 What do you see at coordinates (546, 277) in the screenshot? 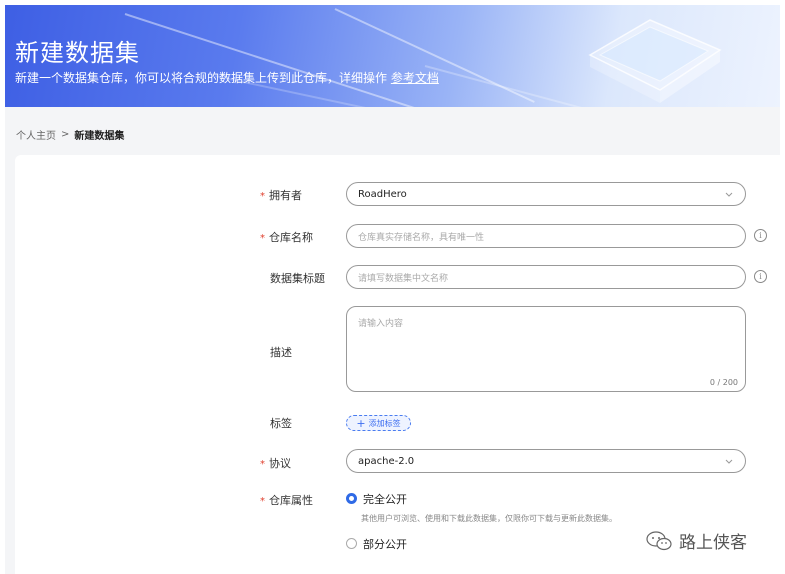
I see `dataset-title-input: 请填写数据集中文名称` at bounding box center [546, 277].